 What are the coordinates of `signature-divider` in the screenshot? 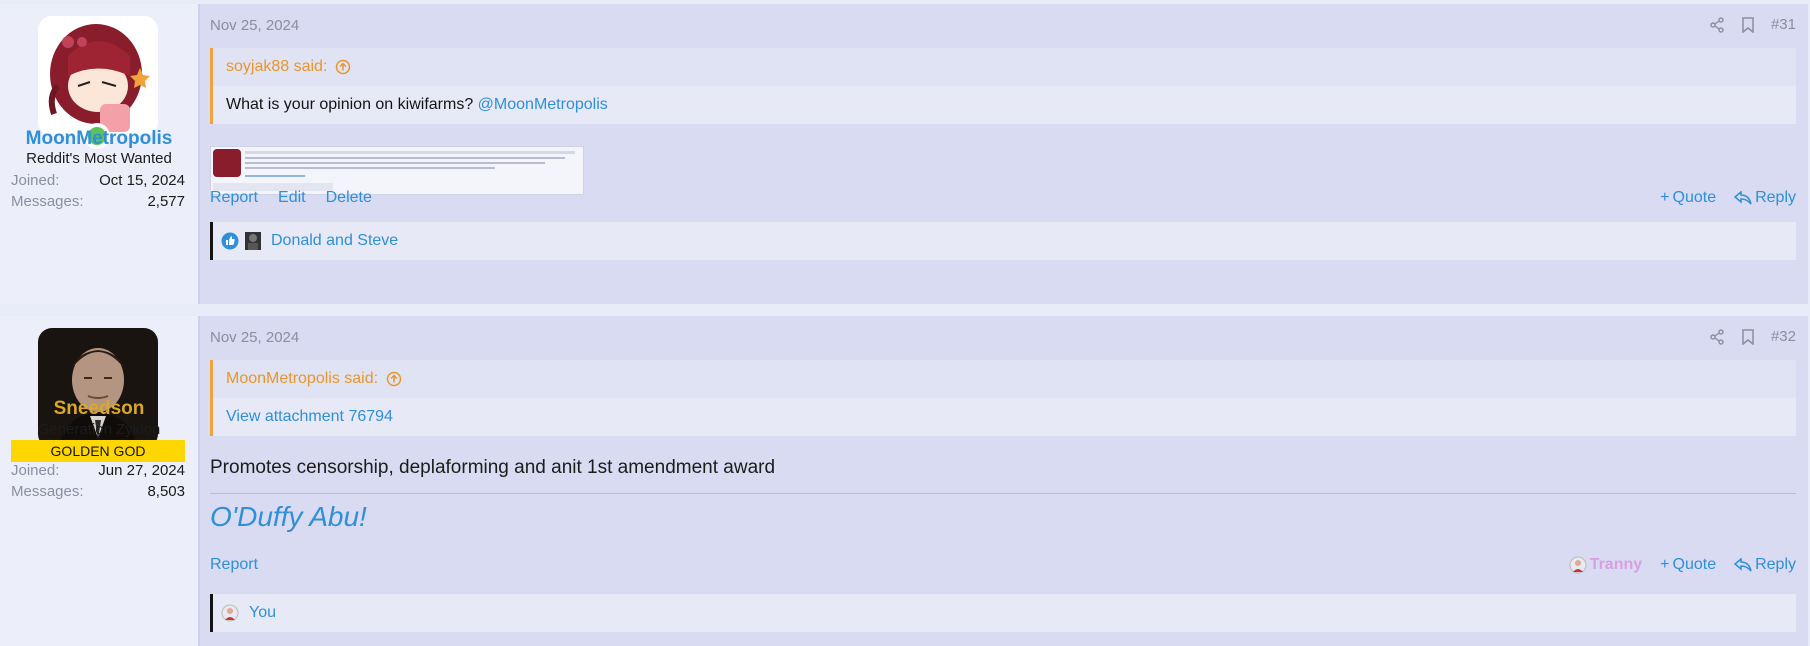 It's located at (1003, 493).